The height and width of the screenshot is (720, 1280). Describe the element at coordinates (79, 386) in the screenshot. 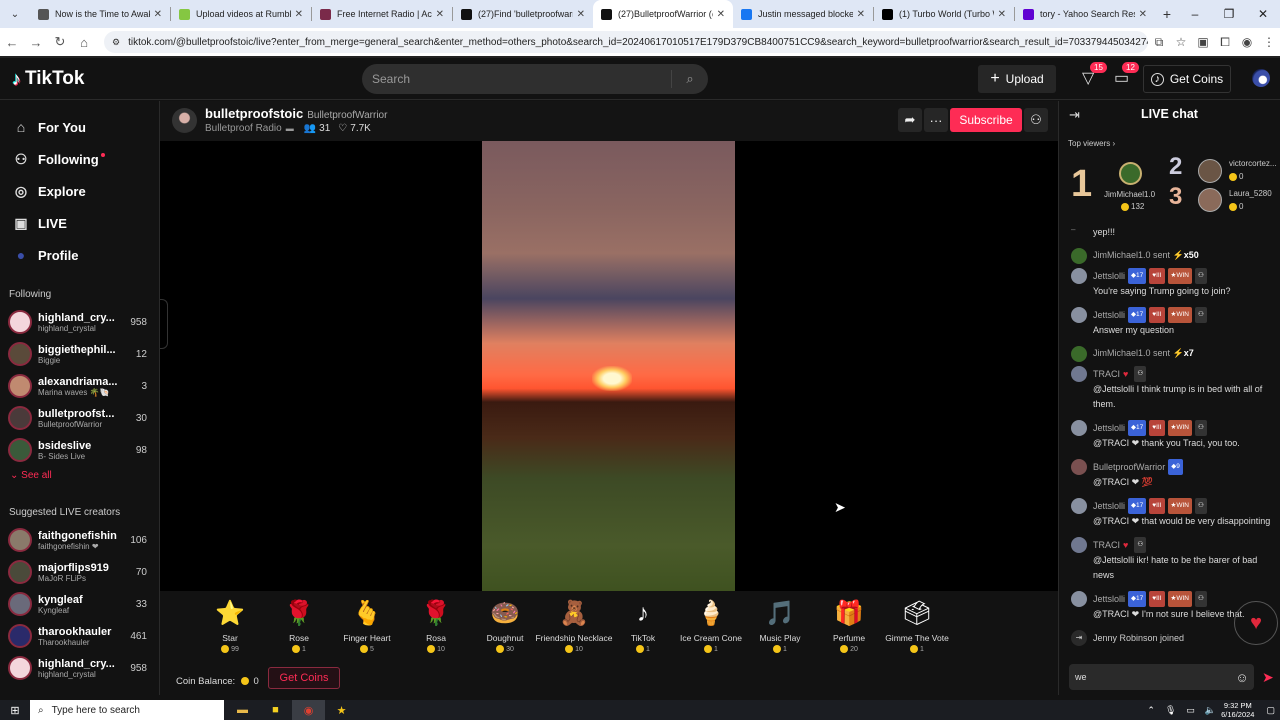

I see `live-account-item: alexandriama... Marina waves 🌴🐚 3` at that location.